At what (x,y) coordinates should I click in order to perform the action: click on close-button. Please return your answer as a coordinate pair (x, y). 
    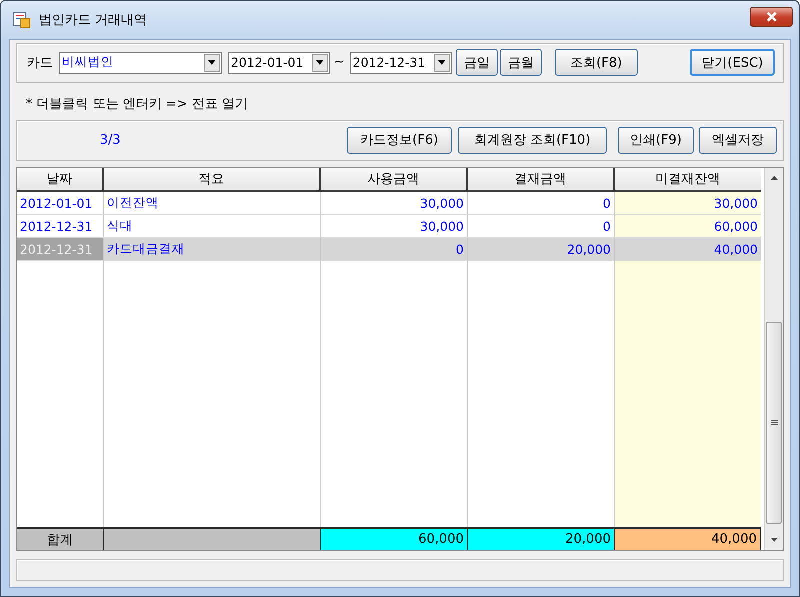
    Looking at the image, I should click on (771, 17).